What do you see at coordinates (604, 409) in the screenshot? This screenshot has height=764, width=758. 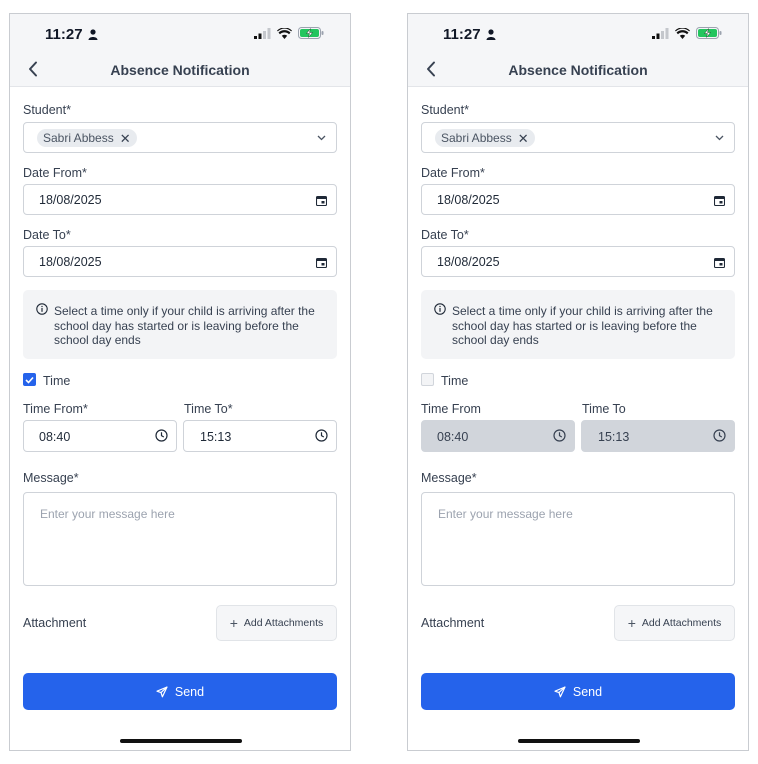 I see `time-to-label: Time To` at bounding box center [604, 409].